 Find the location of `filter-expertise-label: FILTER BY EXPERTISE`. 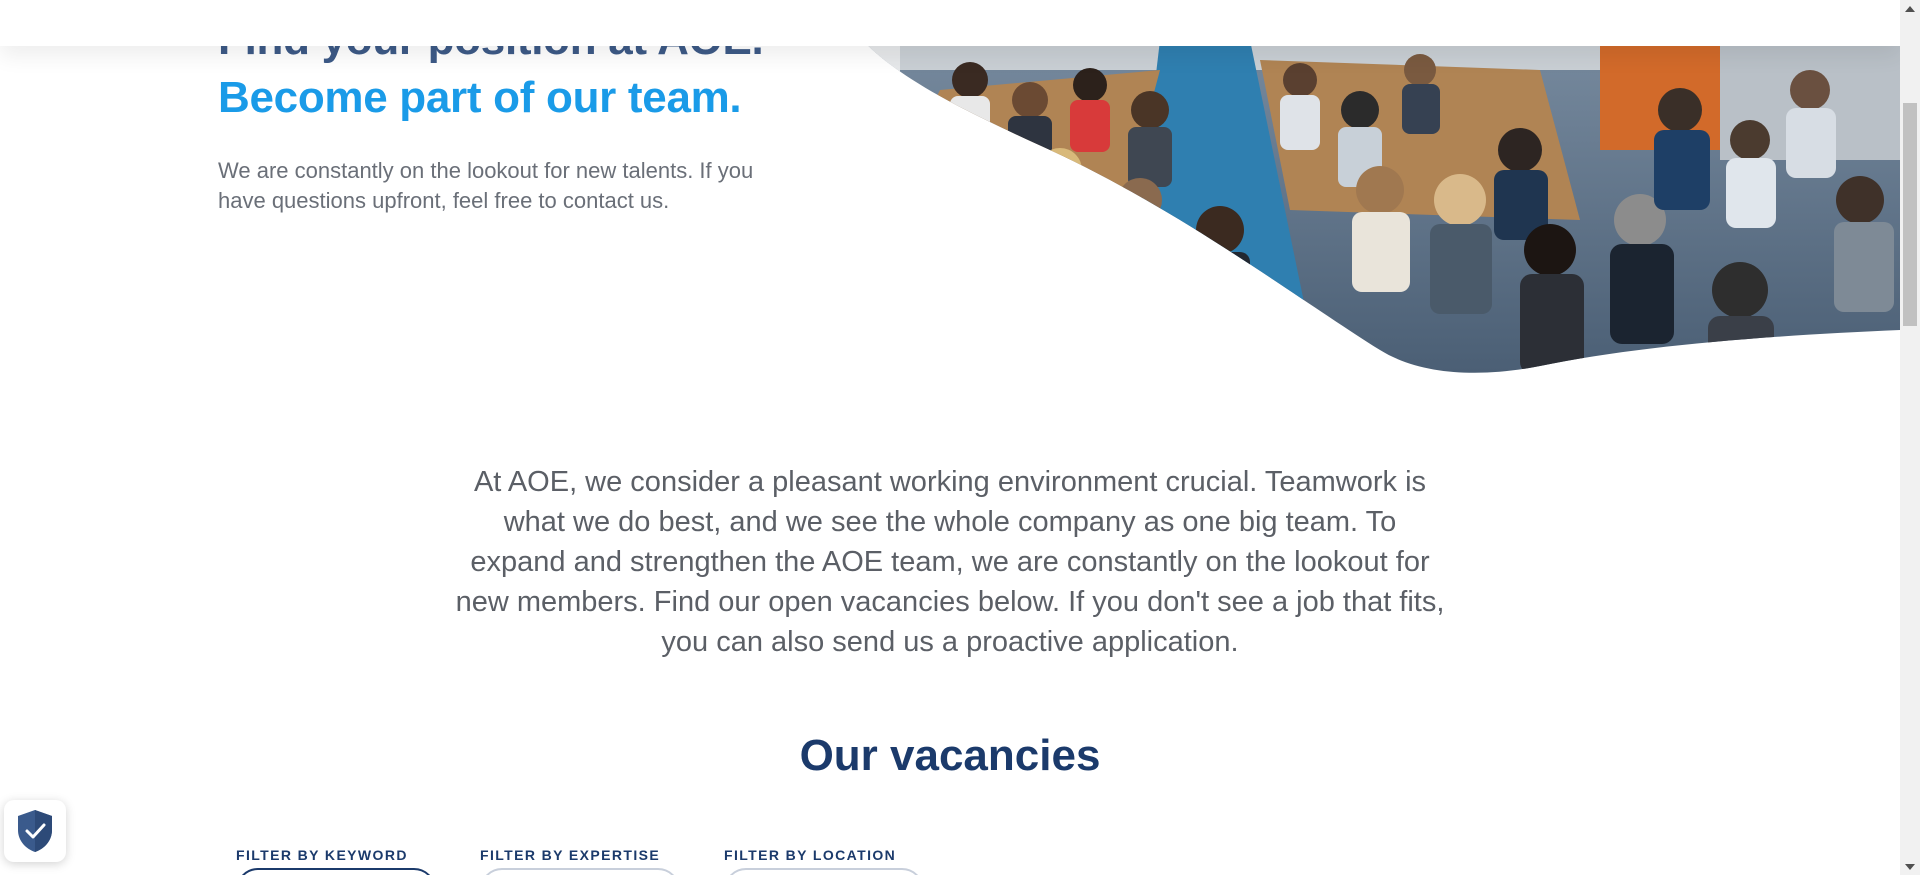

filter-expertise-label: FILTER BY EXPERTISE is located at coordinates (570, 855).